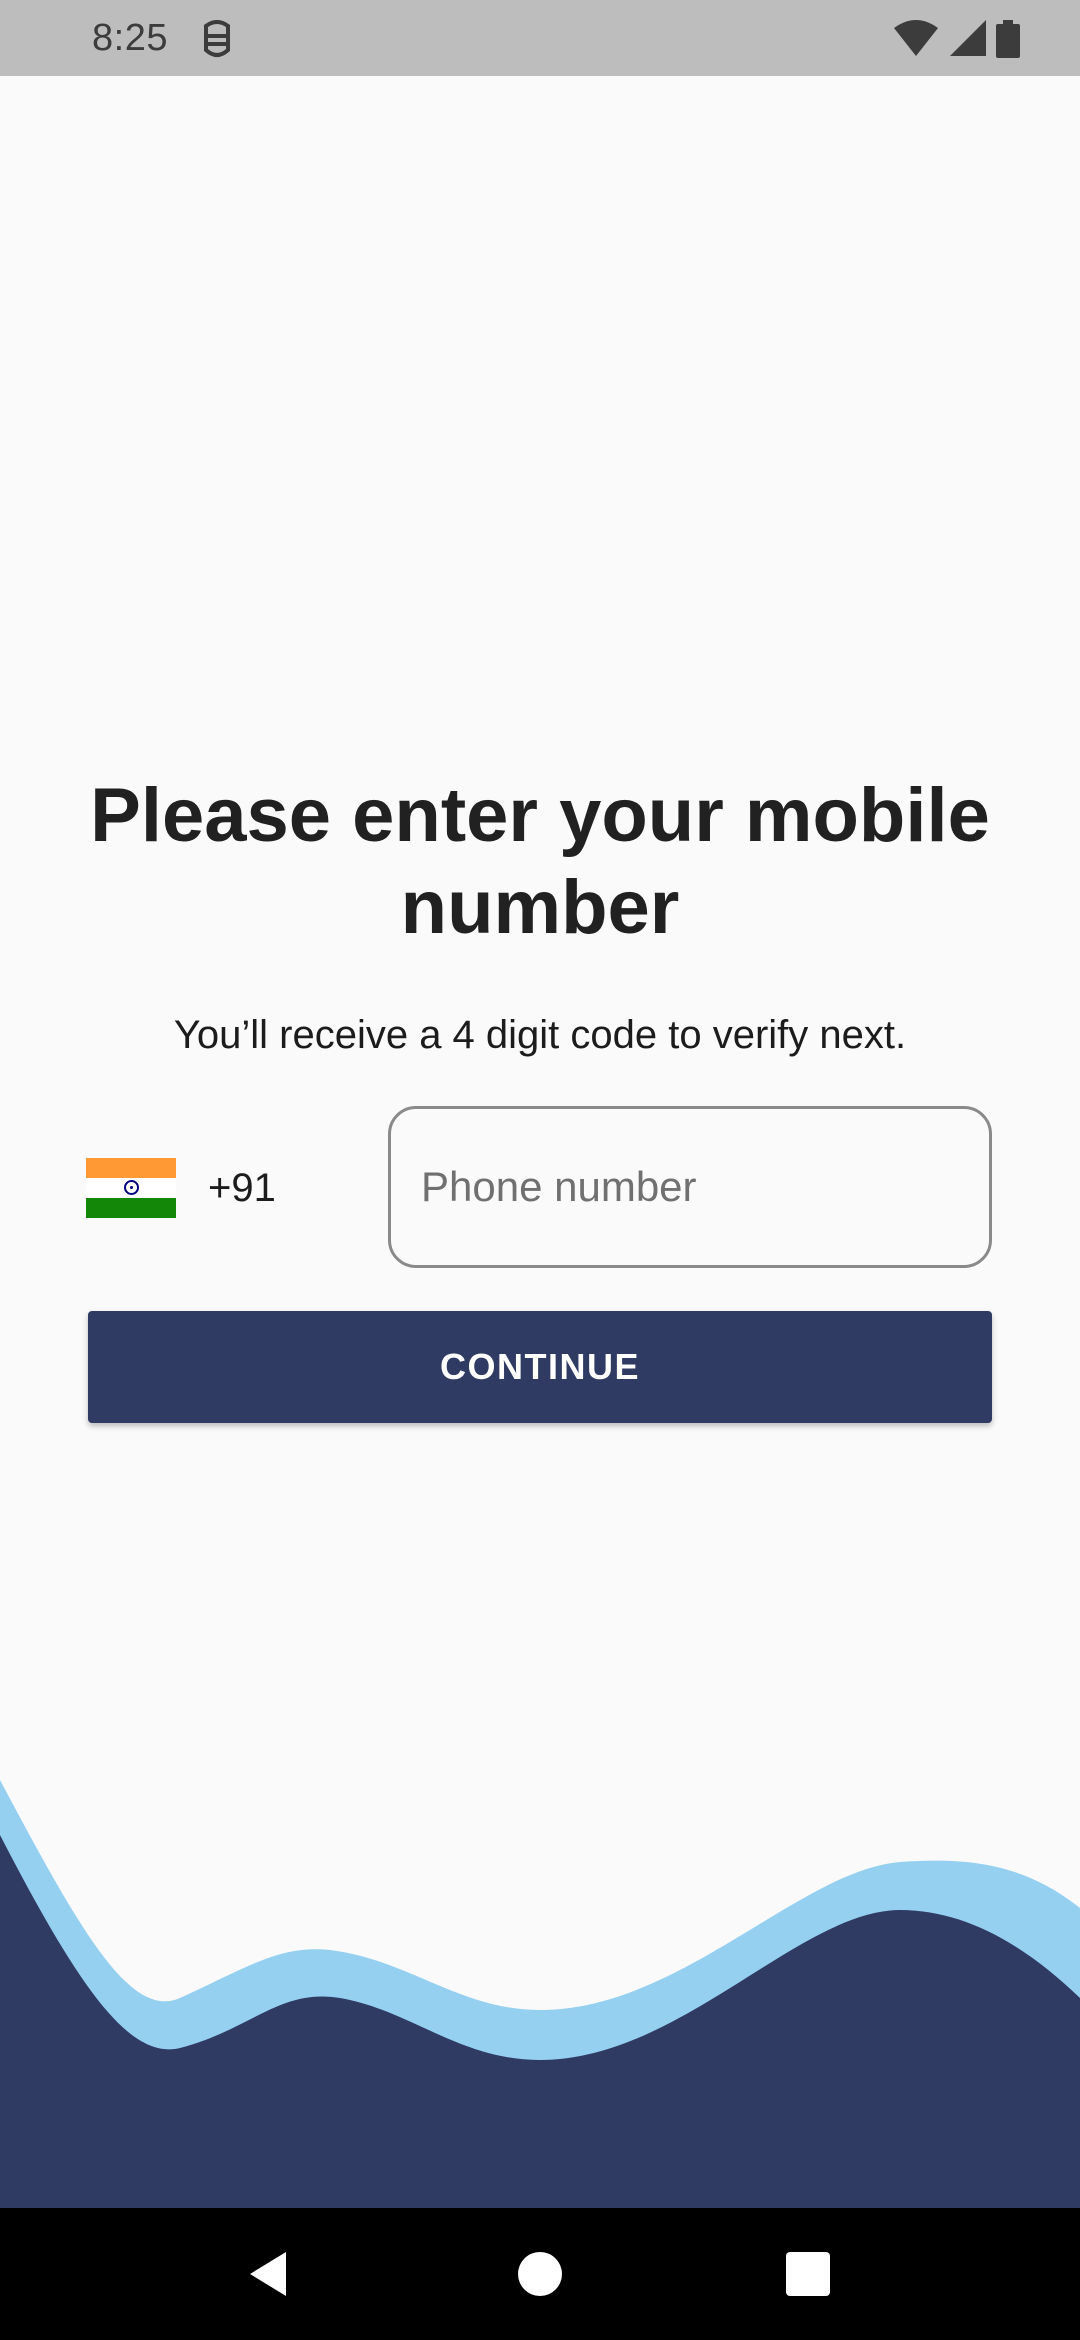  Describe the element at coordinates (540, 38) in the screenshot. I see `status-bar: 8:25` at that location.